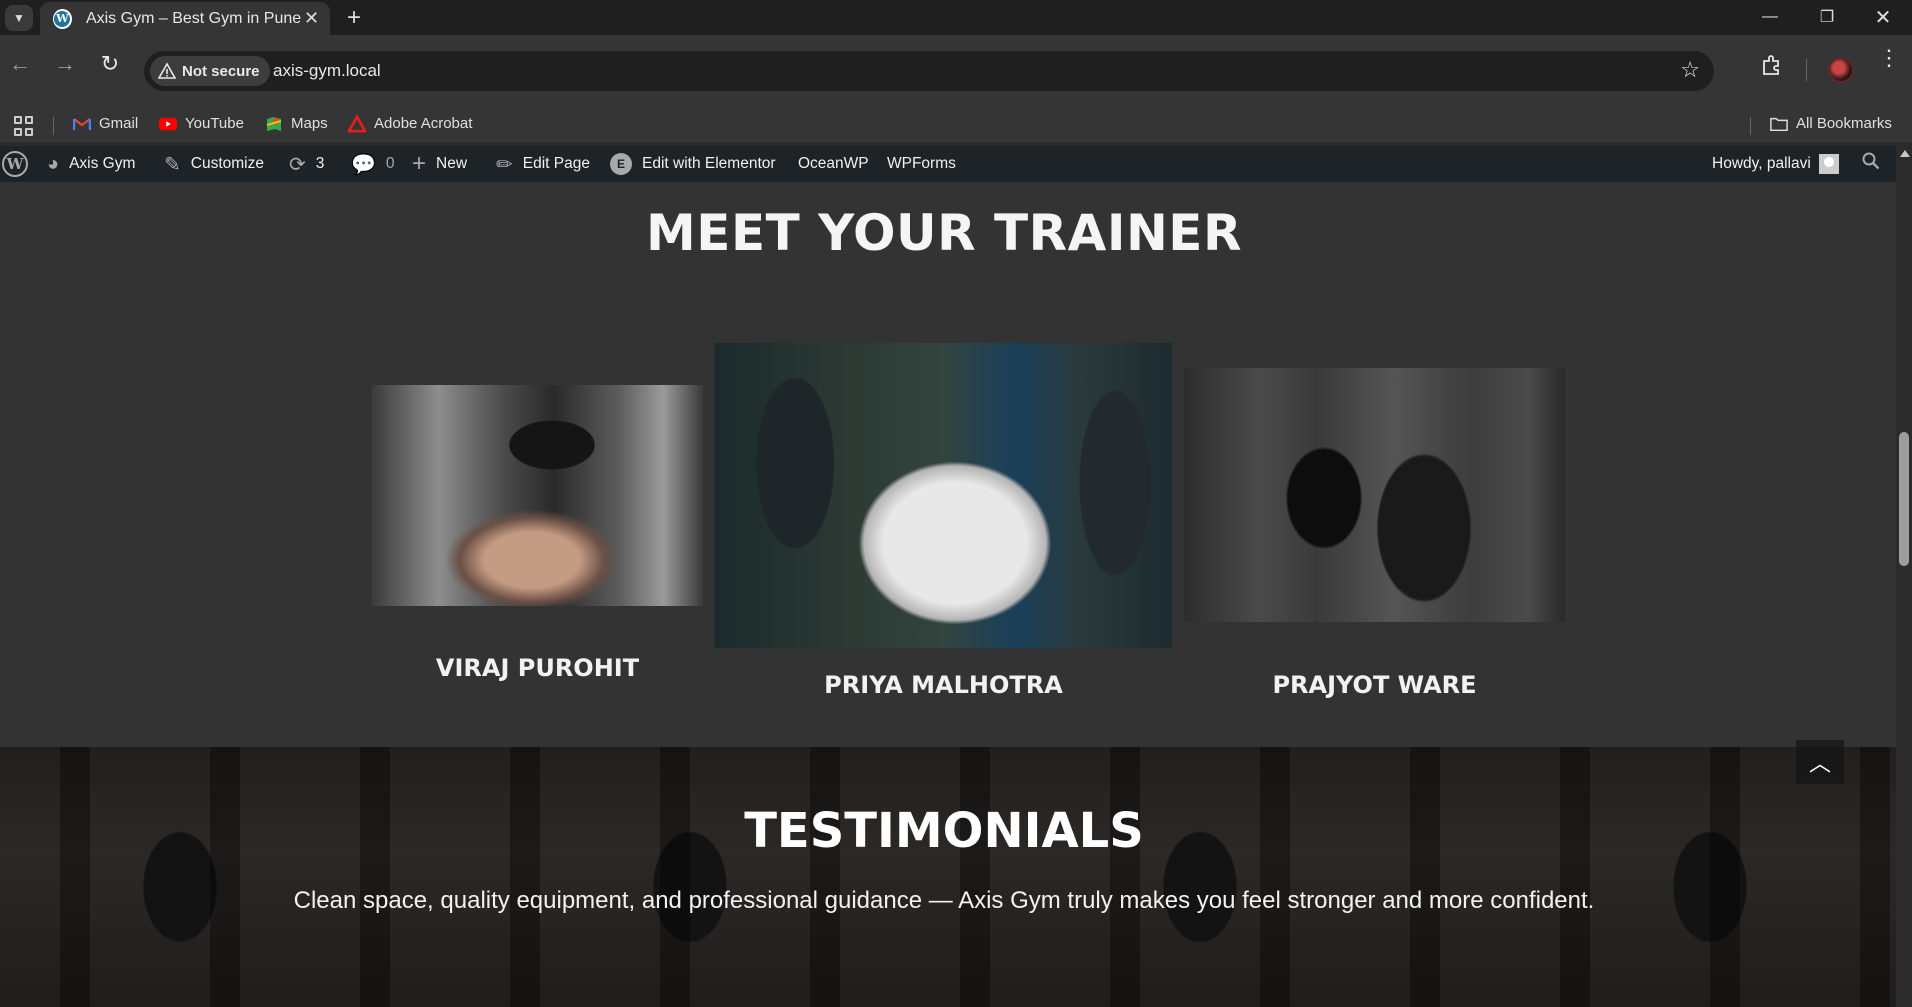 This screenshot has height=1007, width=1912. What do you see at coordinates (1779, 124) in the screenshot?
I see `folder-icon` at bounding box center [1779, 124].